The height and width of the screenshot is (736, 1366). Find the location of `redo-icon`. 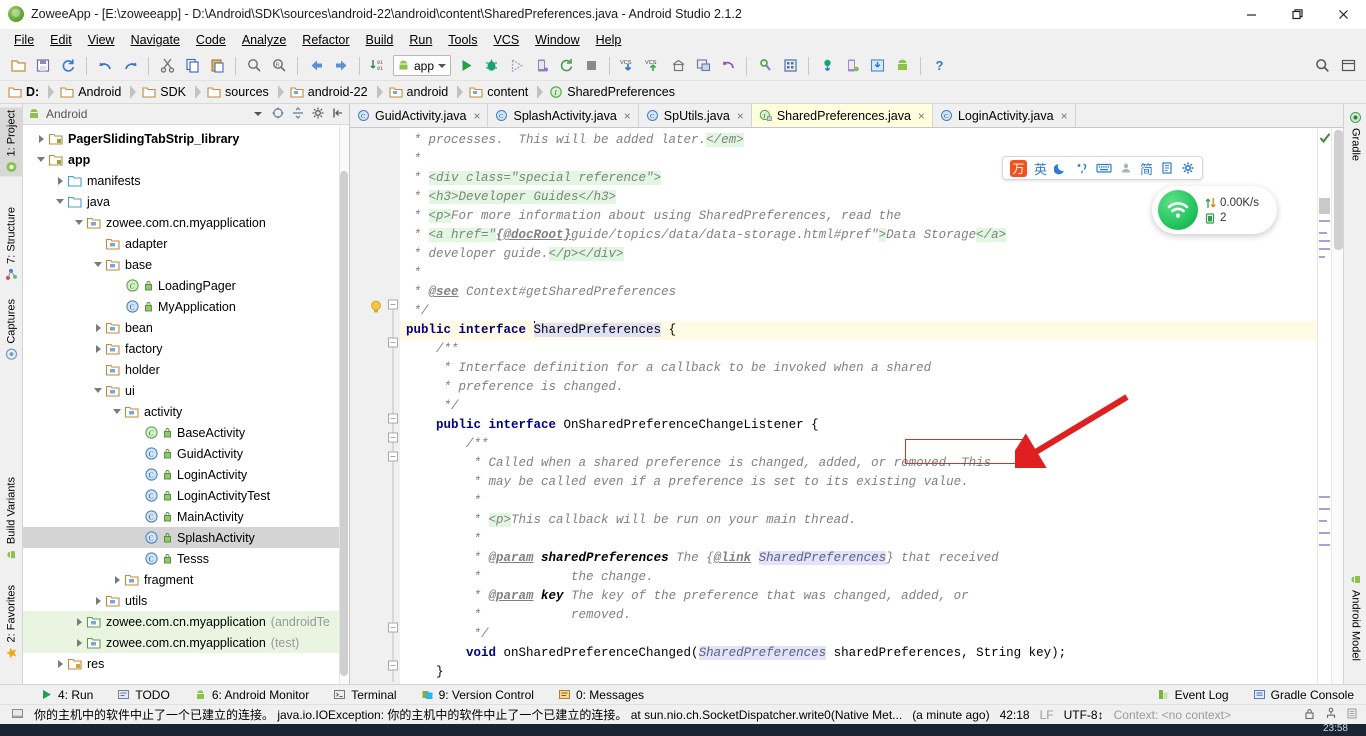

redo-icon is located at coordinates (130, 66).